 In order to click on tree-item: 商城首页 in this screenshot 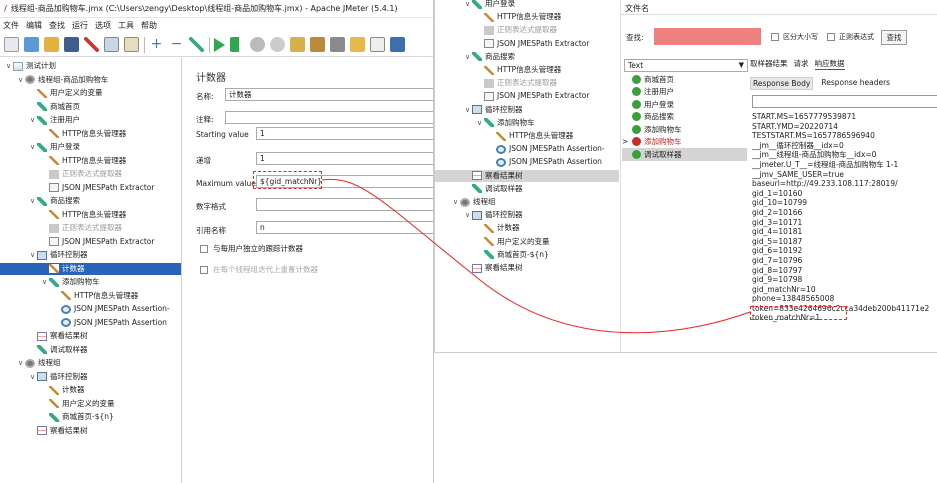, I will do `click(40, 107)`.